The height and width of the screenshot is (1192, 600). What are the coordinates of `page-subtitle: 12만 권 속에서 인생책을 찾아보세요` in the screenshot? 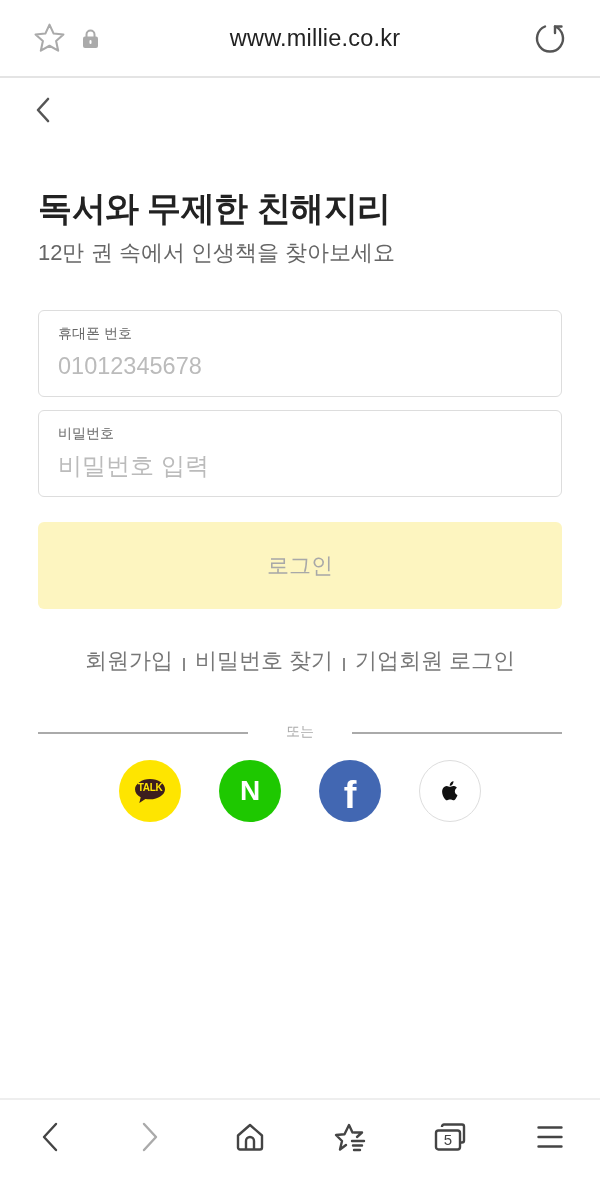 It's located at (217, 253).